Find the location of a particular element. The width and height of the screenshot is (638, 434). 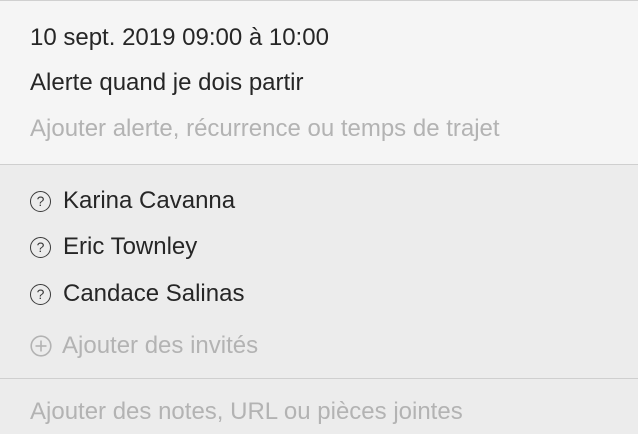

add-invitees-button: Ajouter des invités is located at coordinates (144, 346).